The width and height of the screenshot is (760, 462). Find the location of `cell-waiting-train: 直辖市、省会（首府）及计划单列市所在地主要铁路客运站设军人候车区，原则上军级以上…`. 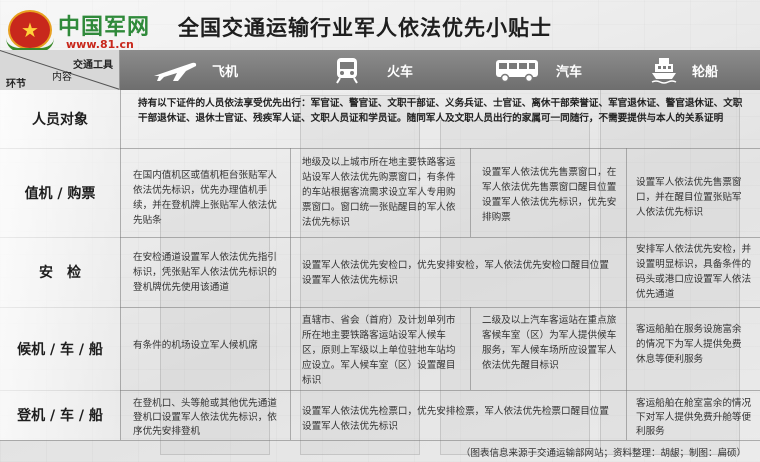

cell-waiting-train: 直辖市、省会（首府）及计划单列市所在地主要铁路客运站设军人候车区，原则上军级以上… is located at coordinates (379, 350).